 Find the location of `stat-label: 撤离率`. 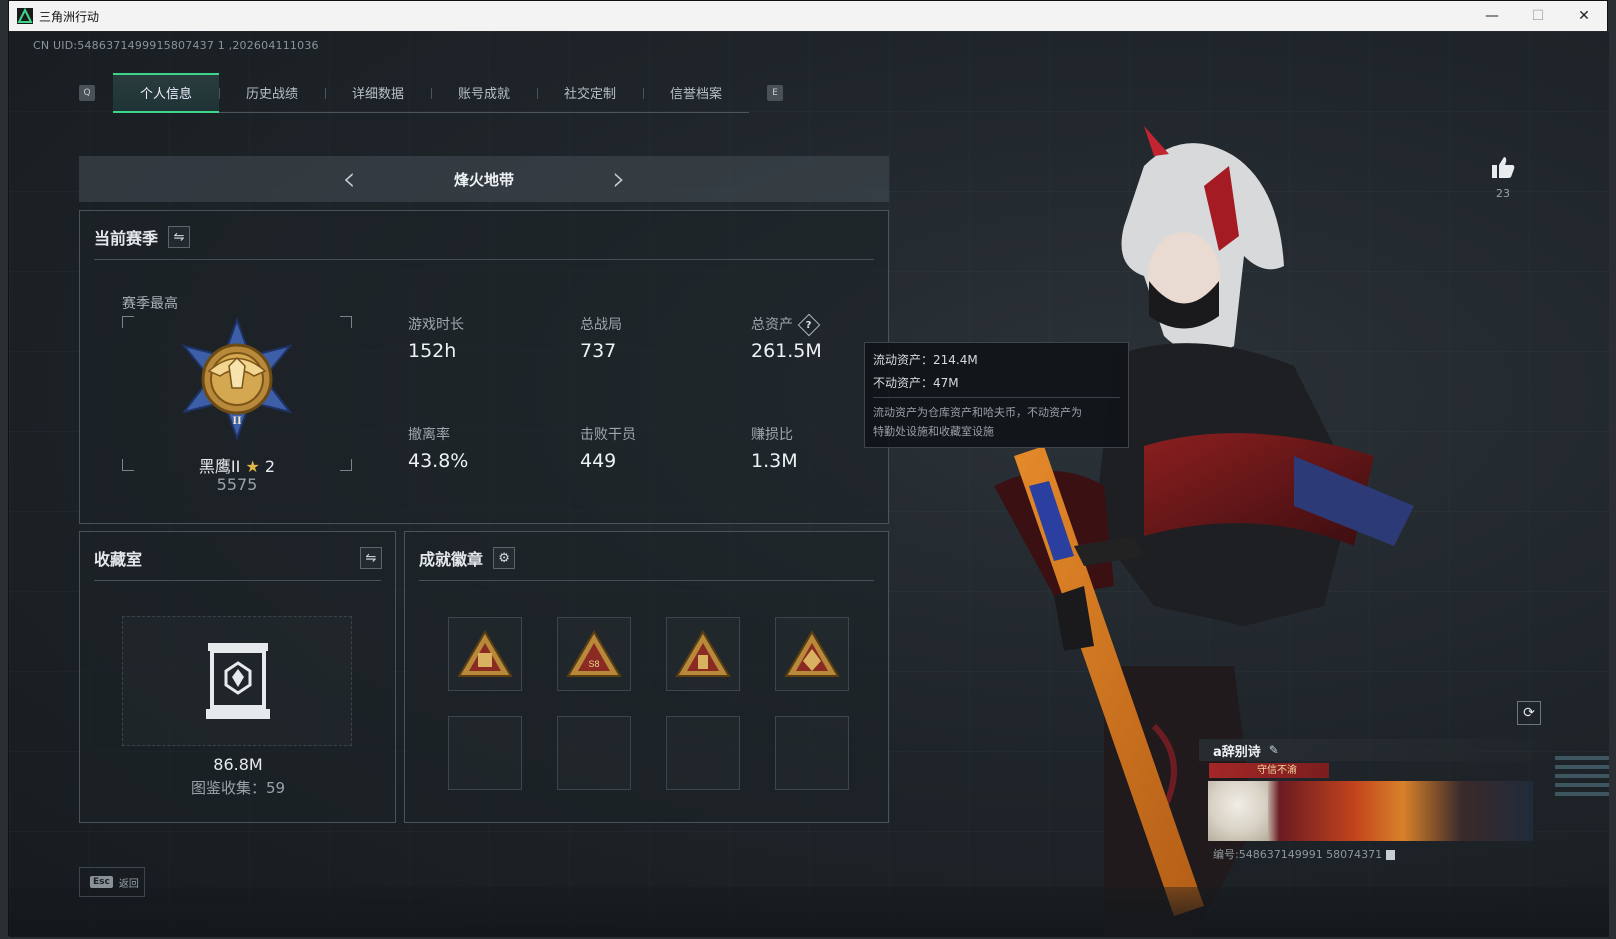

stat-label: 撤离率 is located at coordinates (429, 435).